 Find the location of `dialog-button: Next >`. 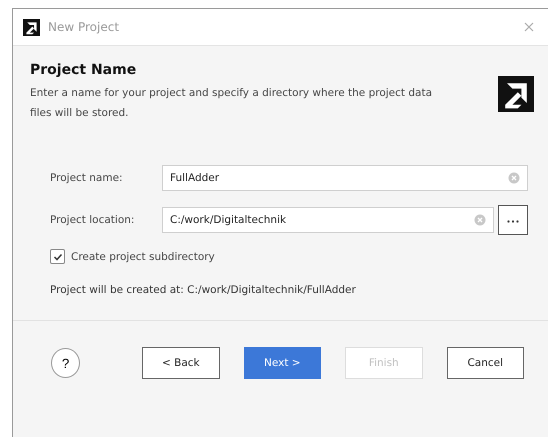

dialog-button: Next > is located at coordinates (283, 363).